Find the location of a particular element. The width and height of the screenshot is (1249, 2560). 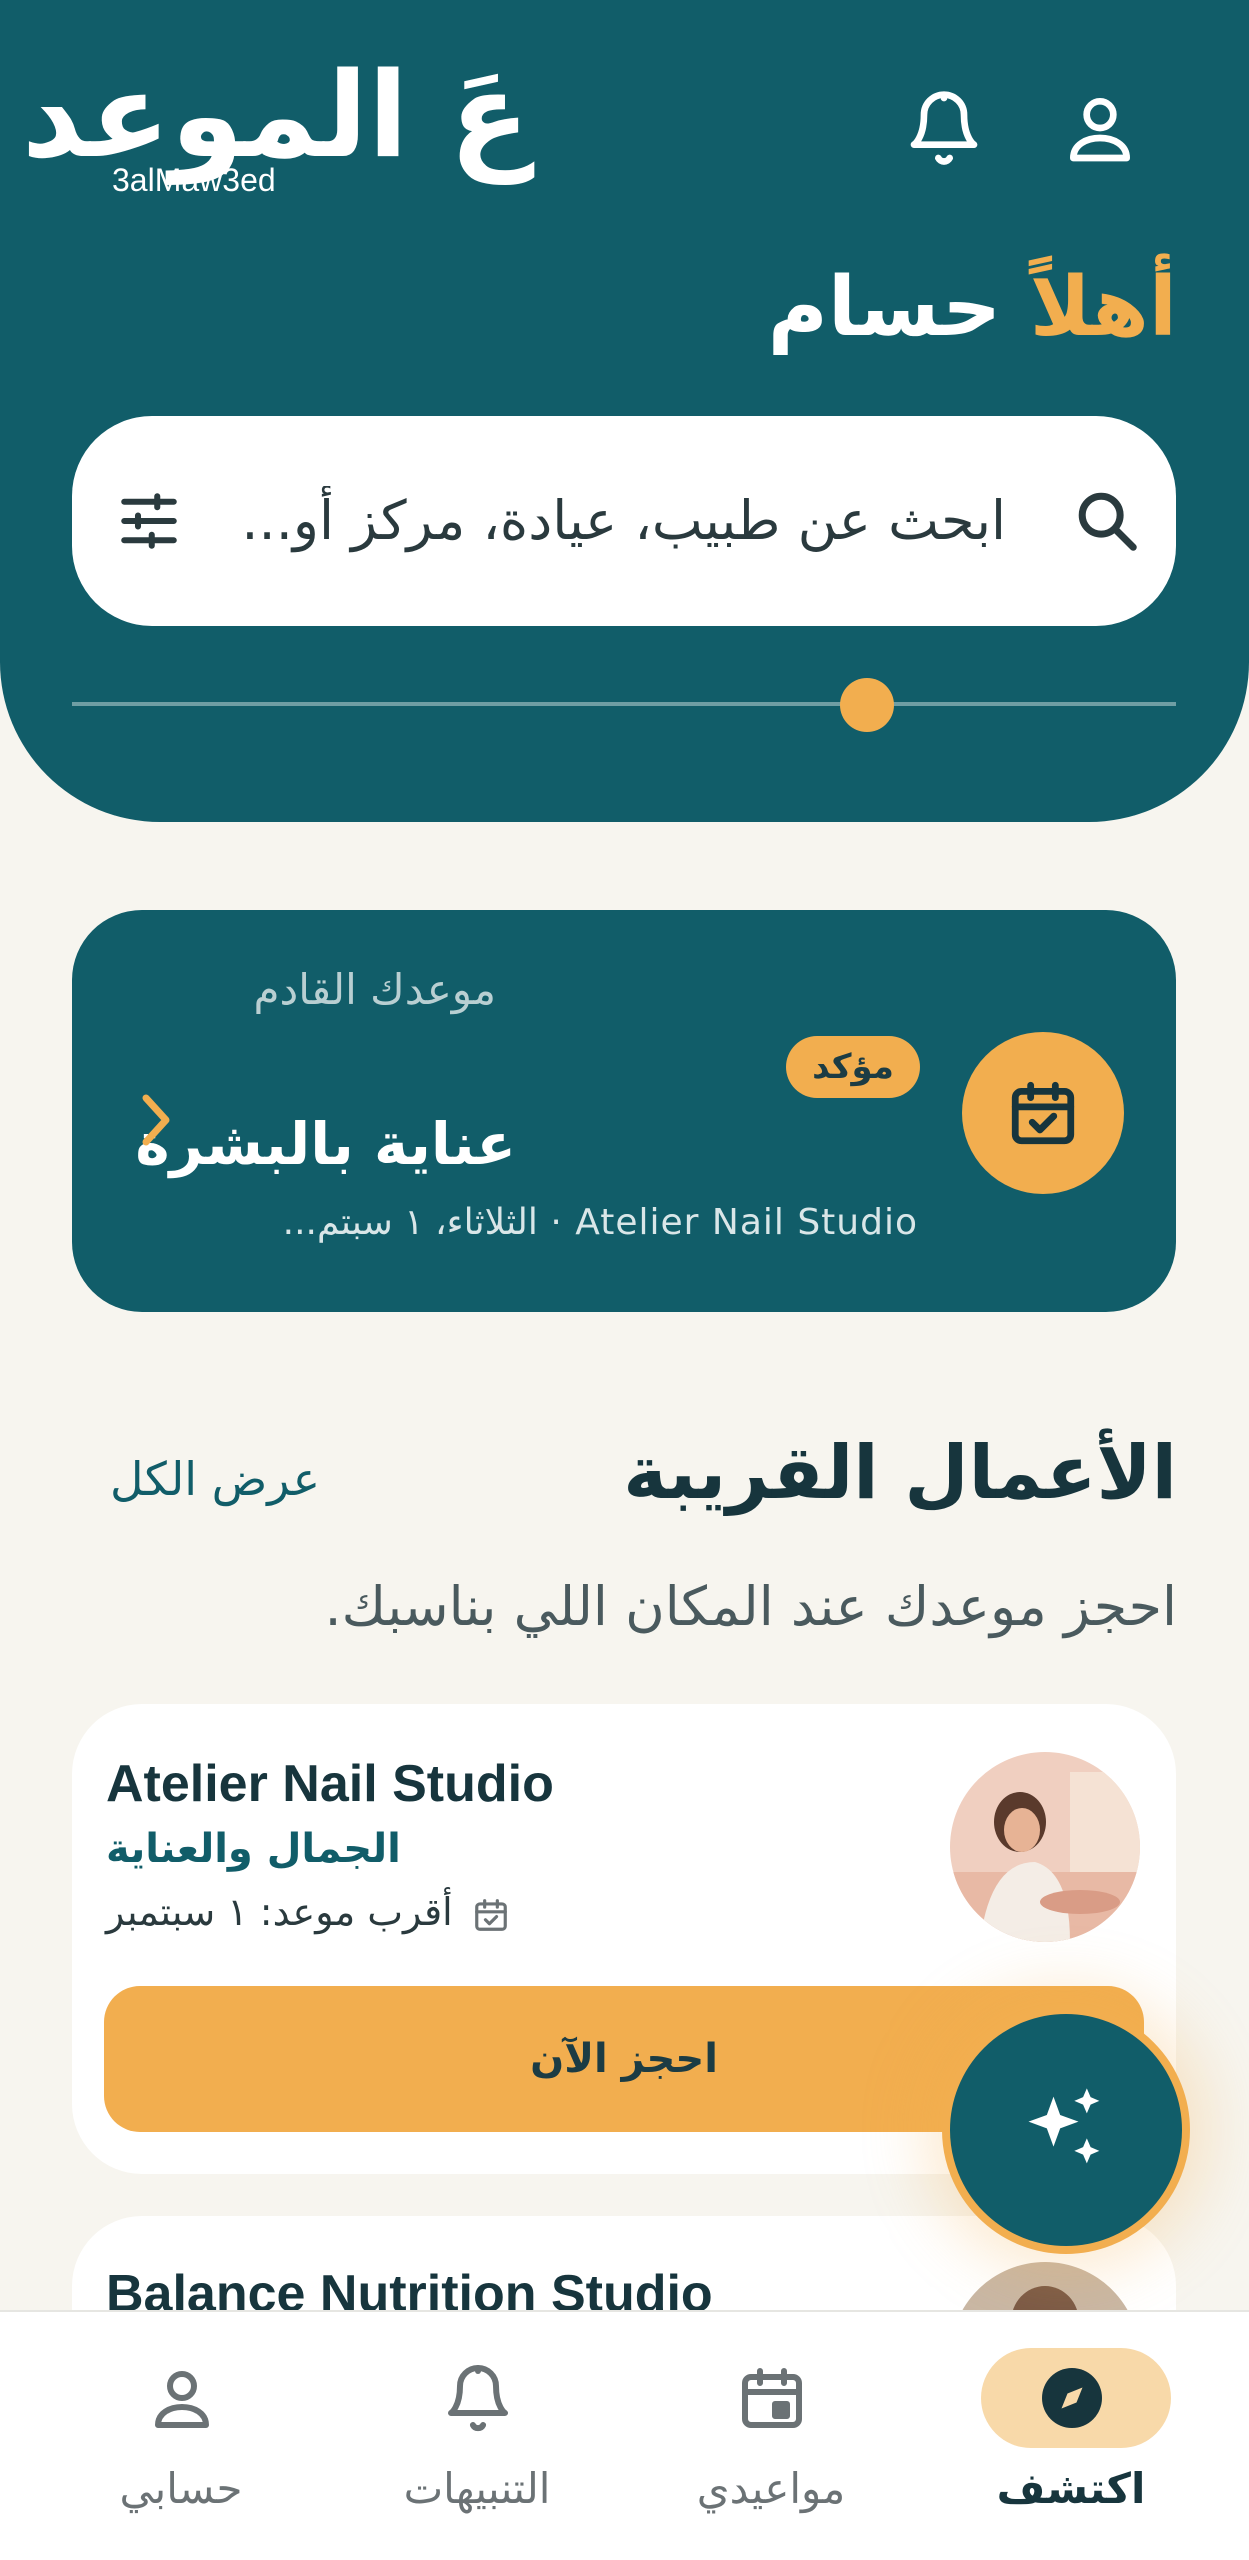

filter-icon is located at coordinates (149, 521).